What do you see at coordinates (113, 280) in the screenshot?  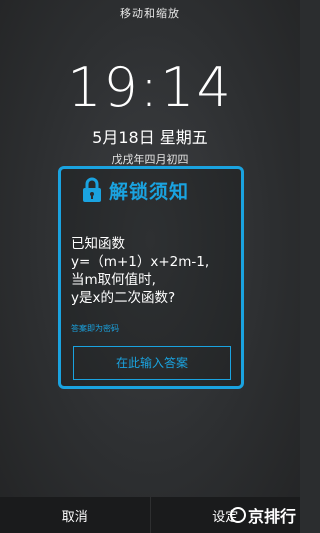 I see `question-line: 当m取何值时,` at bounding box center [113, 280].